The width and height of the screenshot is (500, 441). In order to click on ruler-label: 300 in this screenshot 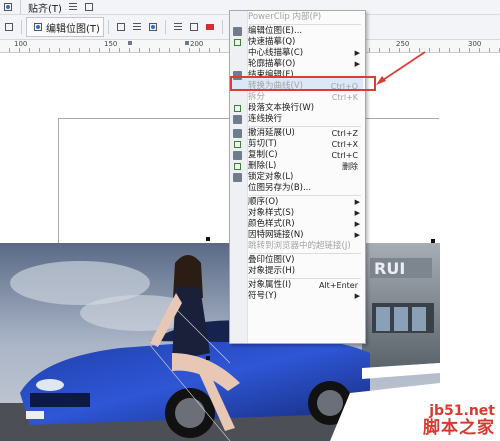, I will do `click(475, 44)`.